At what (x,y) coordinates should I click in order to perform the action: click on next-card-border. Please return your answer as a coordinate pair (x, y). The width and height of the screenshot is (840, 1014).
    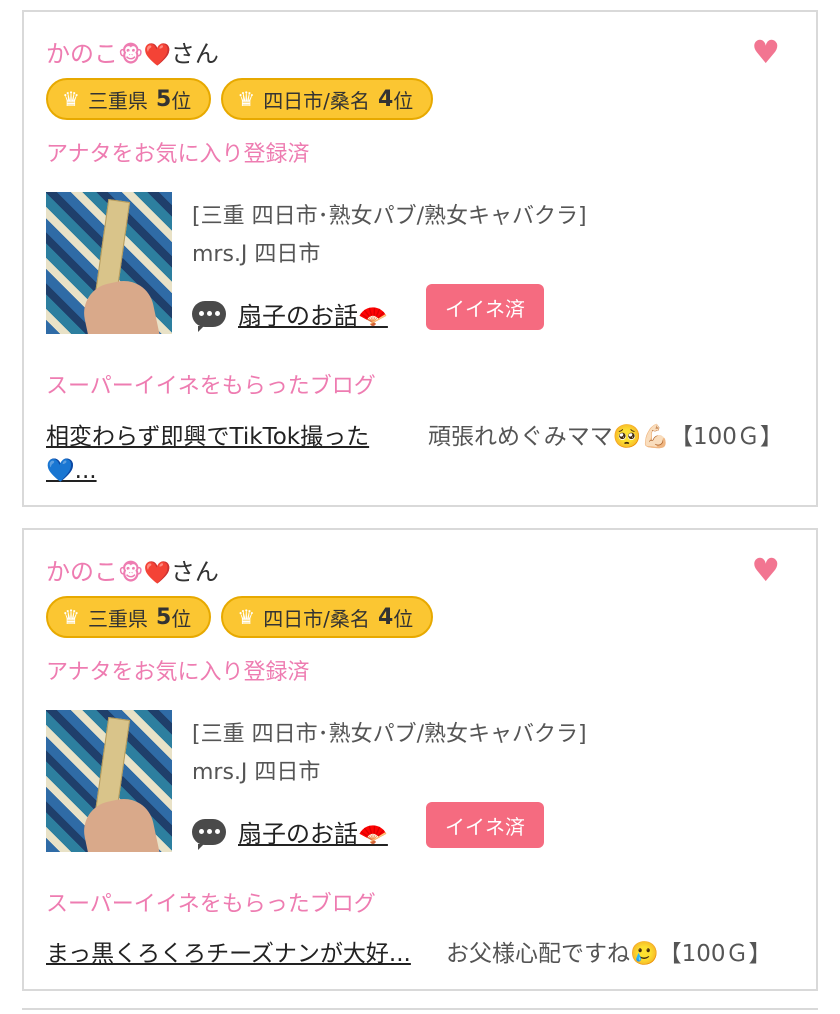
    Looking at the image, I should click on (420, 1009).